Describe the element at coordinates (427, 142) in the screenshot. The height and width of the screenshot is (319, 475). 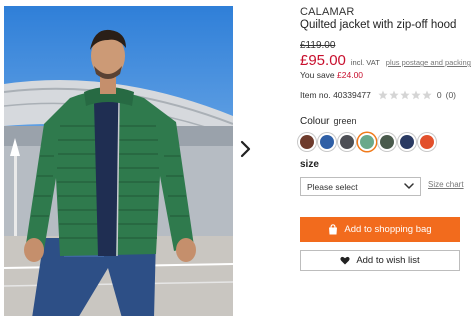
I see `colour-swatch-orange` at that location.